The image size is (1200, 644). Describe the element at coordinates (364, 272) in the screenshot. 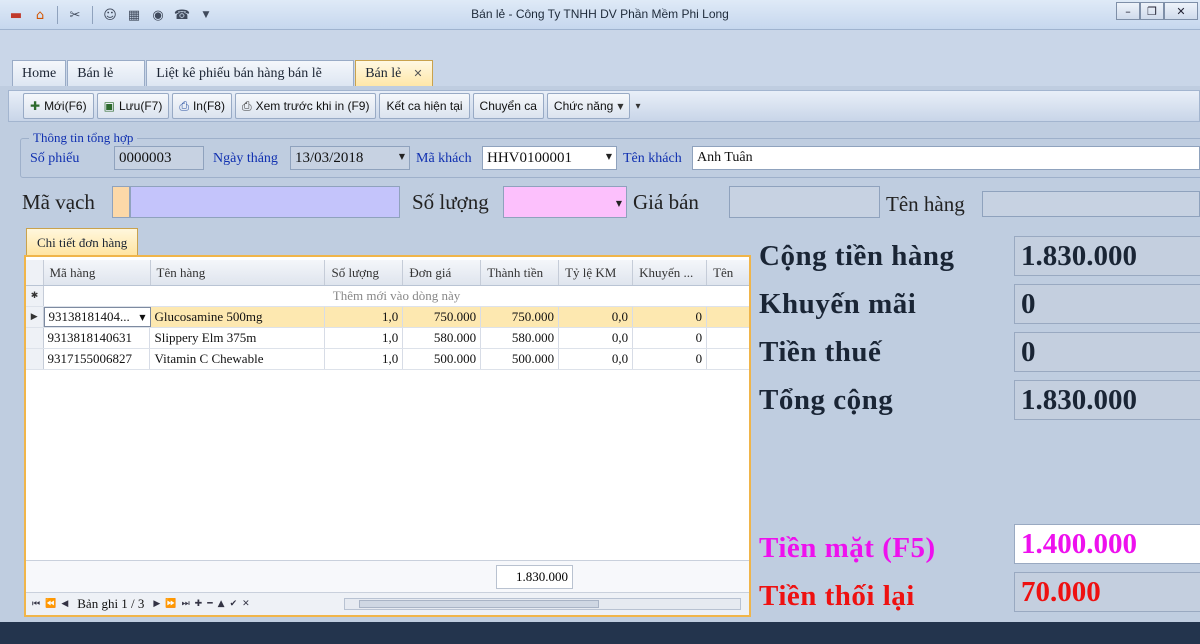

I see `column-header: Số lượng` at that location.